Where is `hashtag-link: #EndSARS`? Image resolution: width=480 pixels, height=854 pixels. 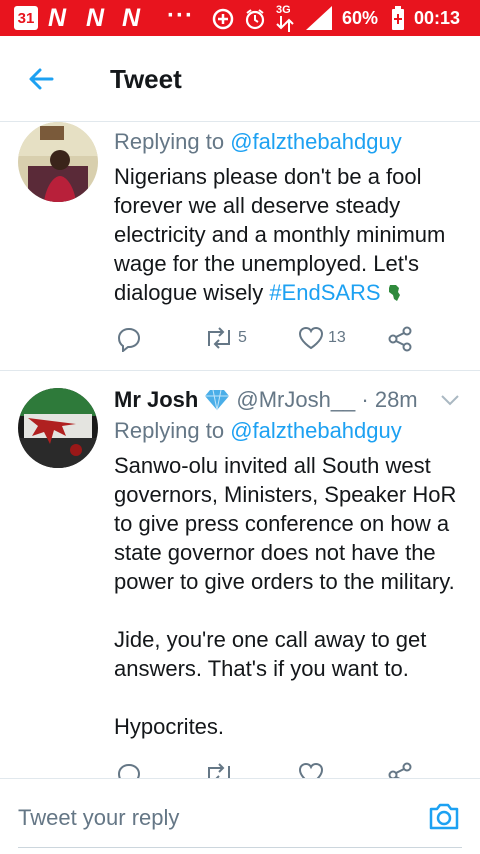 hashtag-link: #EndSARS is located at coordinates (324, 292).